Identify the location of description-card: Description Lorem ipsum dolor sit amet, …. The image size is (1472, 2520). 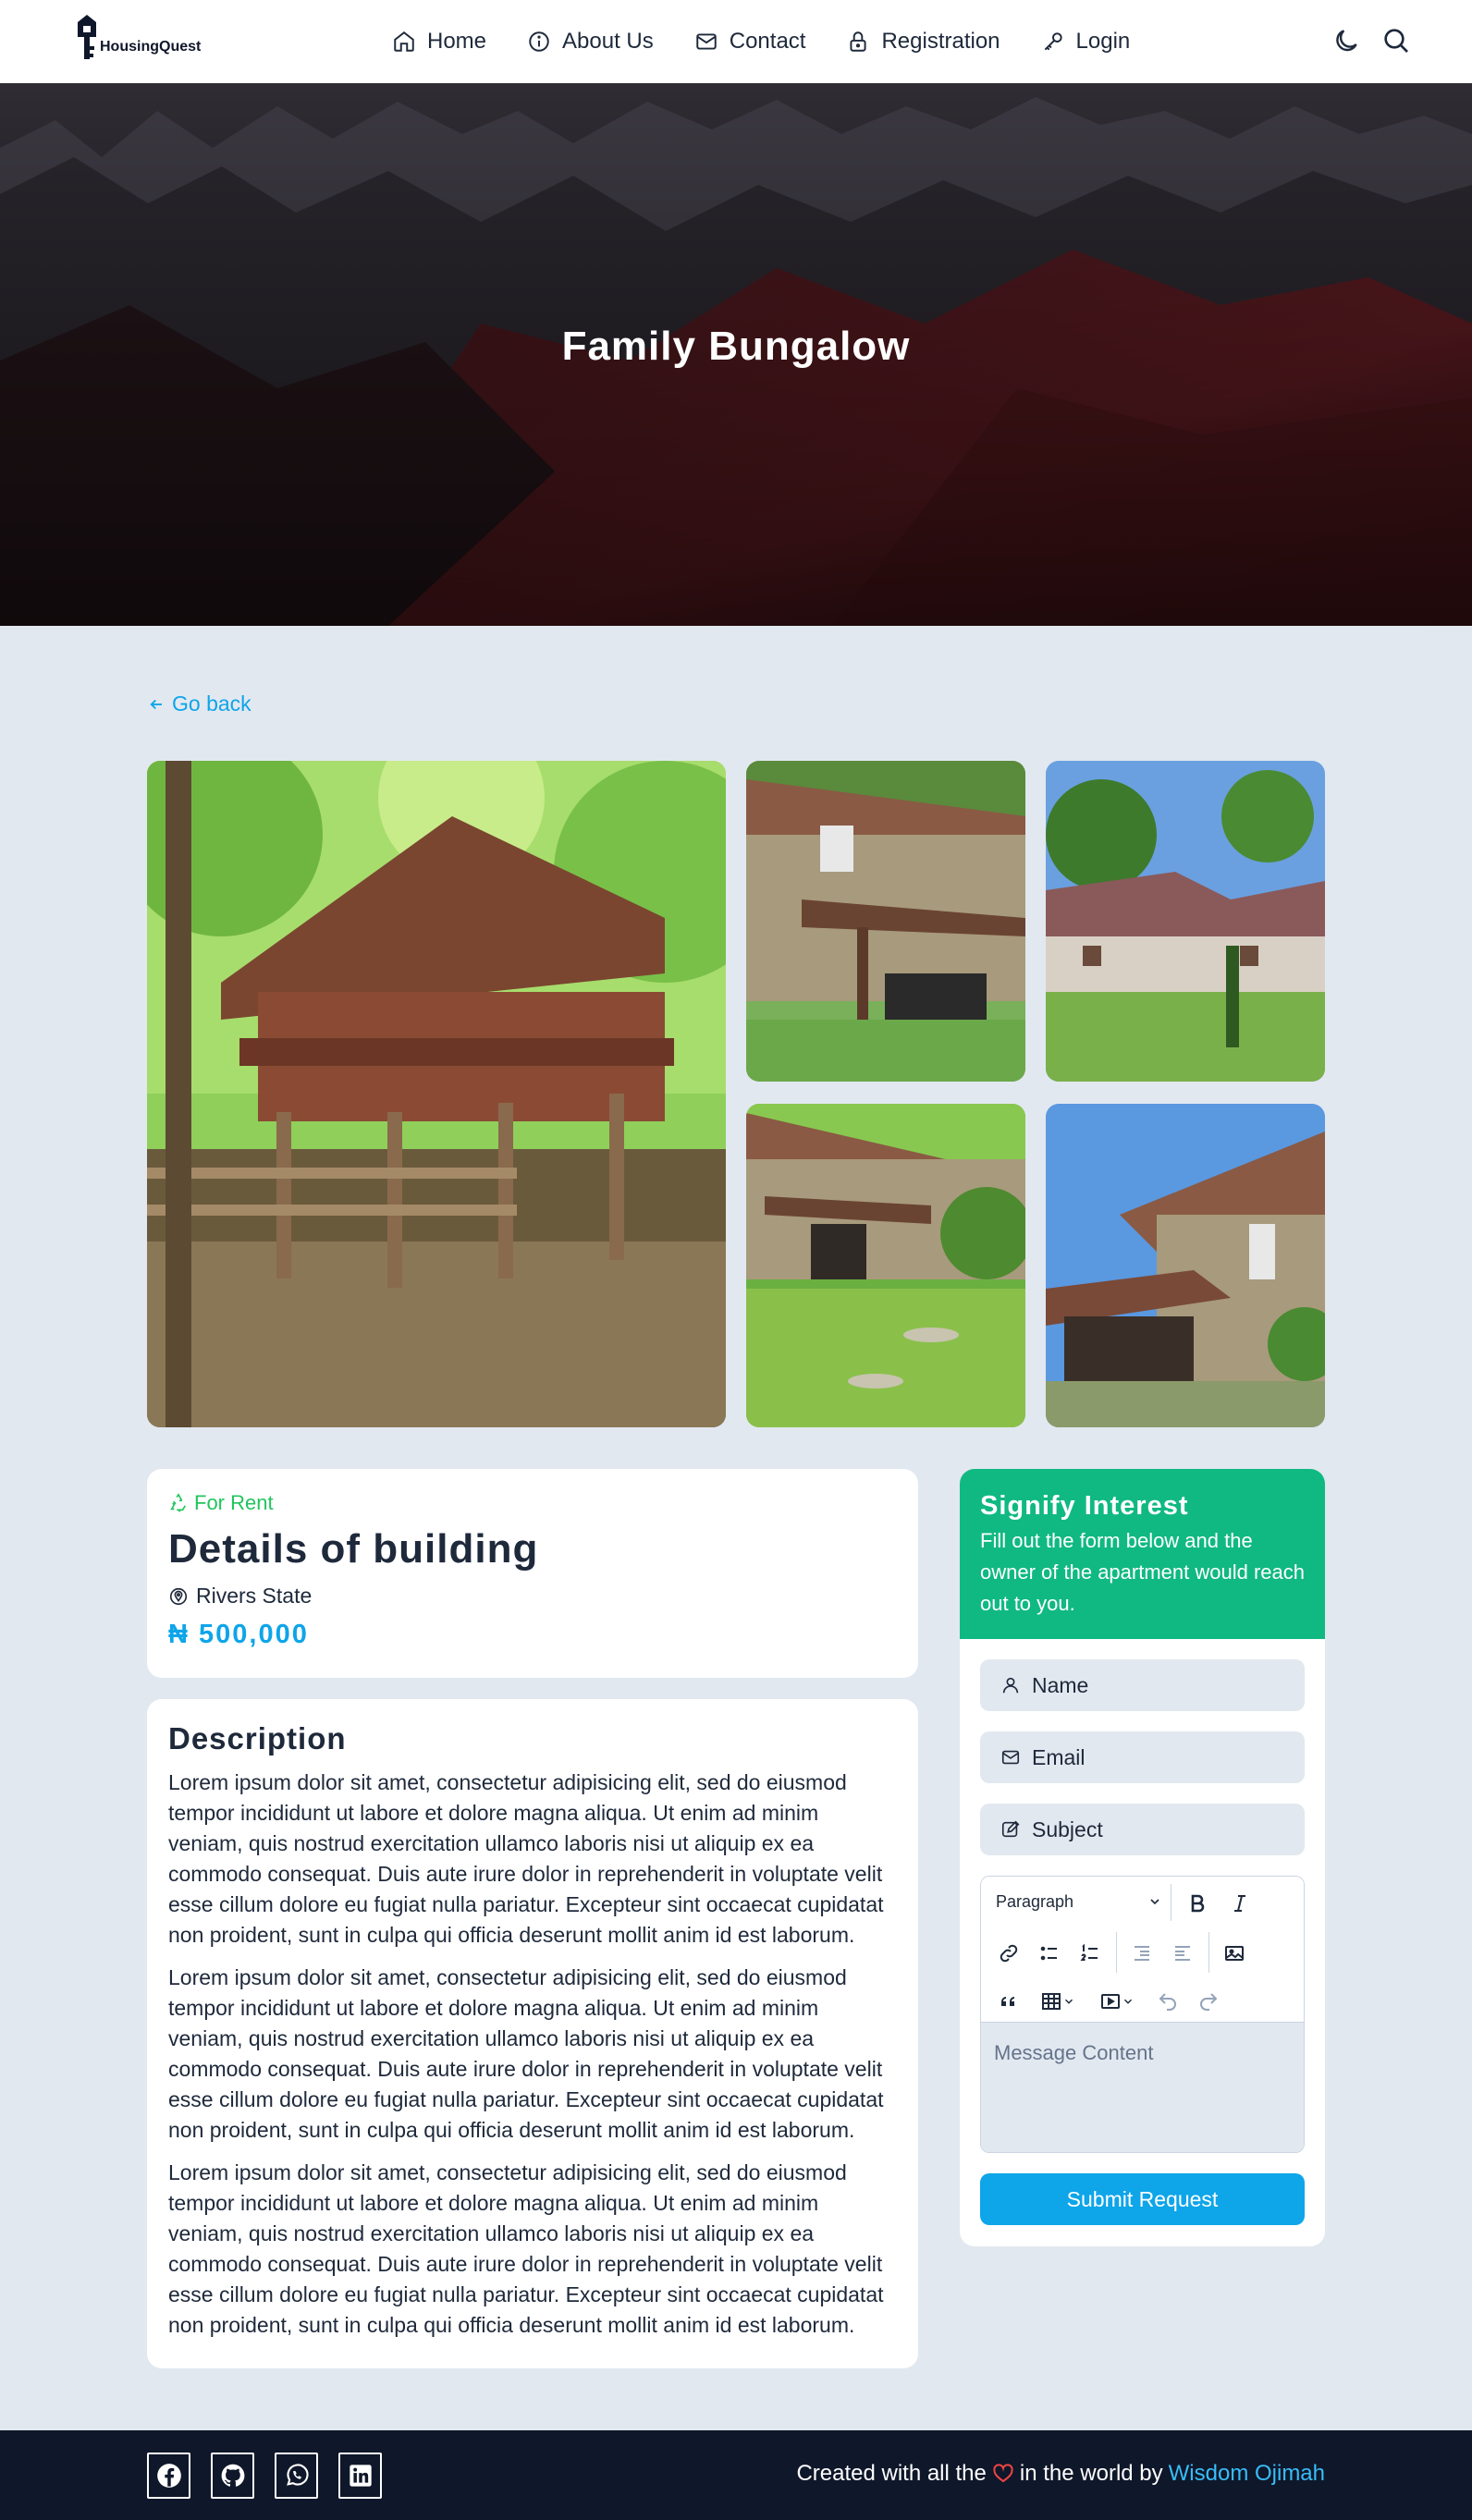
(532, 2033).